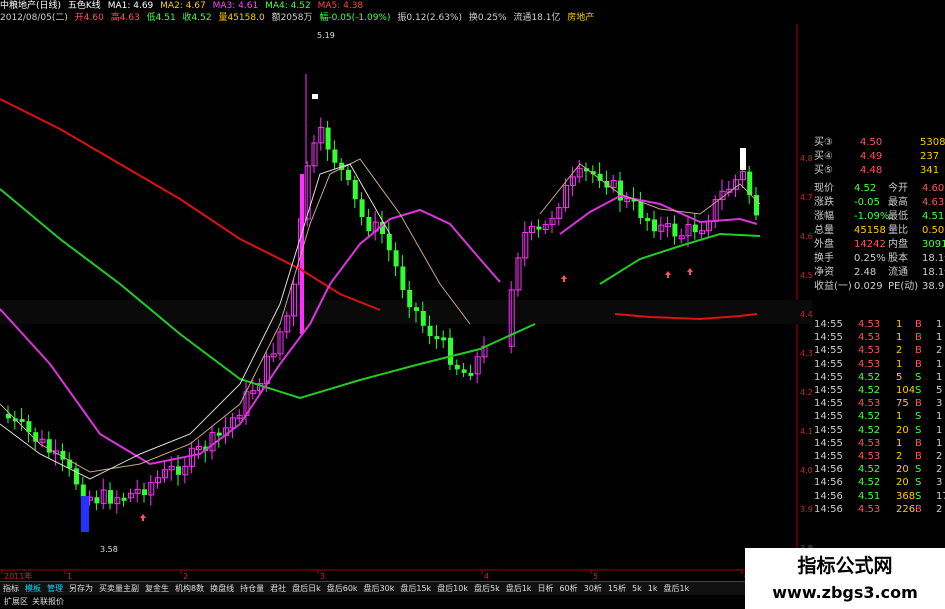 The image size is (945, 609). I want to click on time-label: 1, so click(69, 576).